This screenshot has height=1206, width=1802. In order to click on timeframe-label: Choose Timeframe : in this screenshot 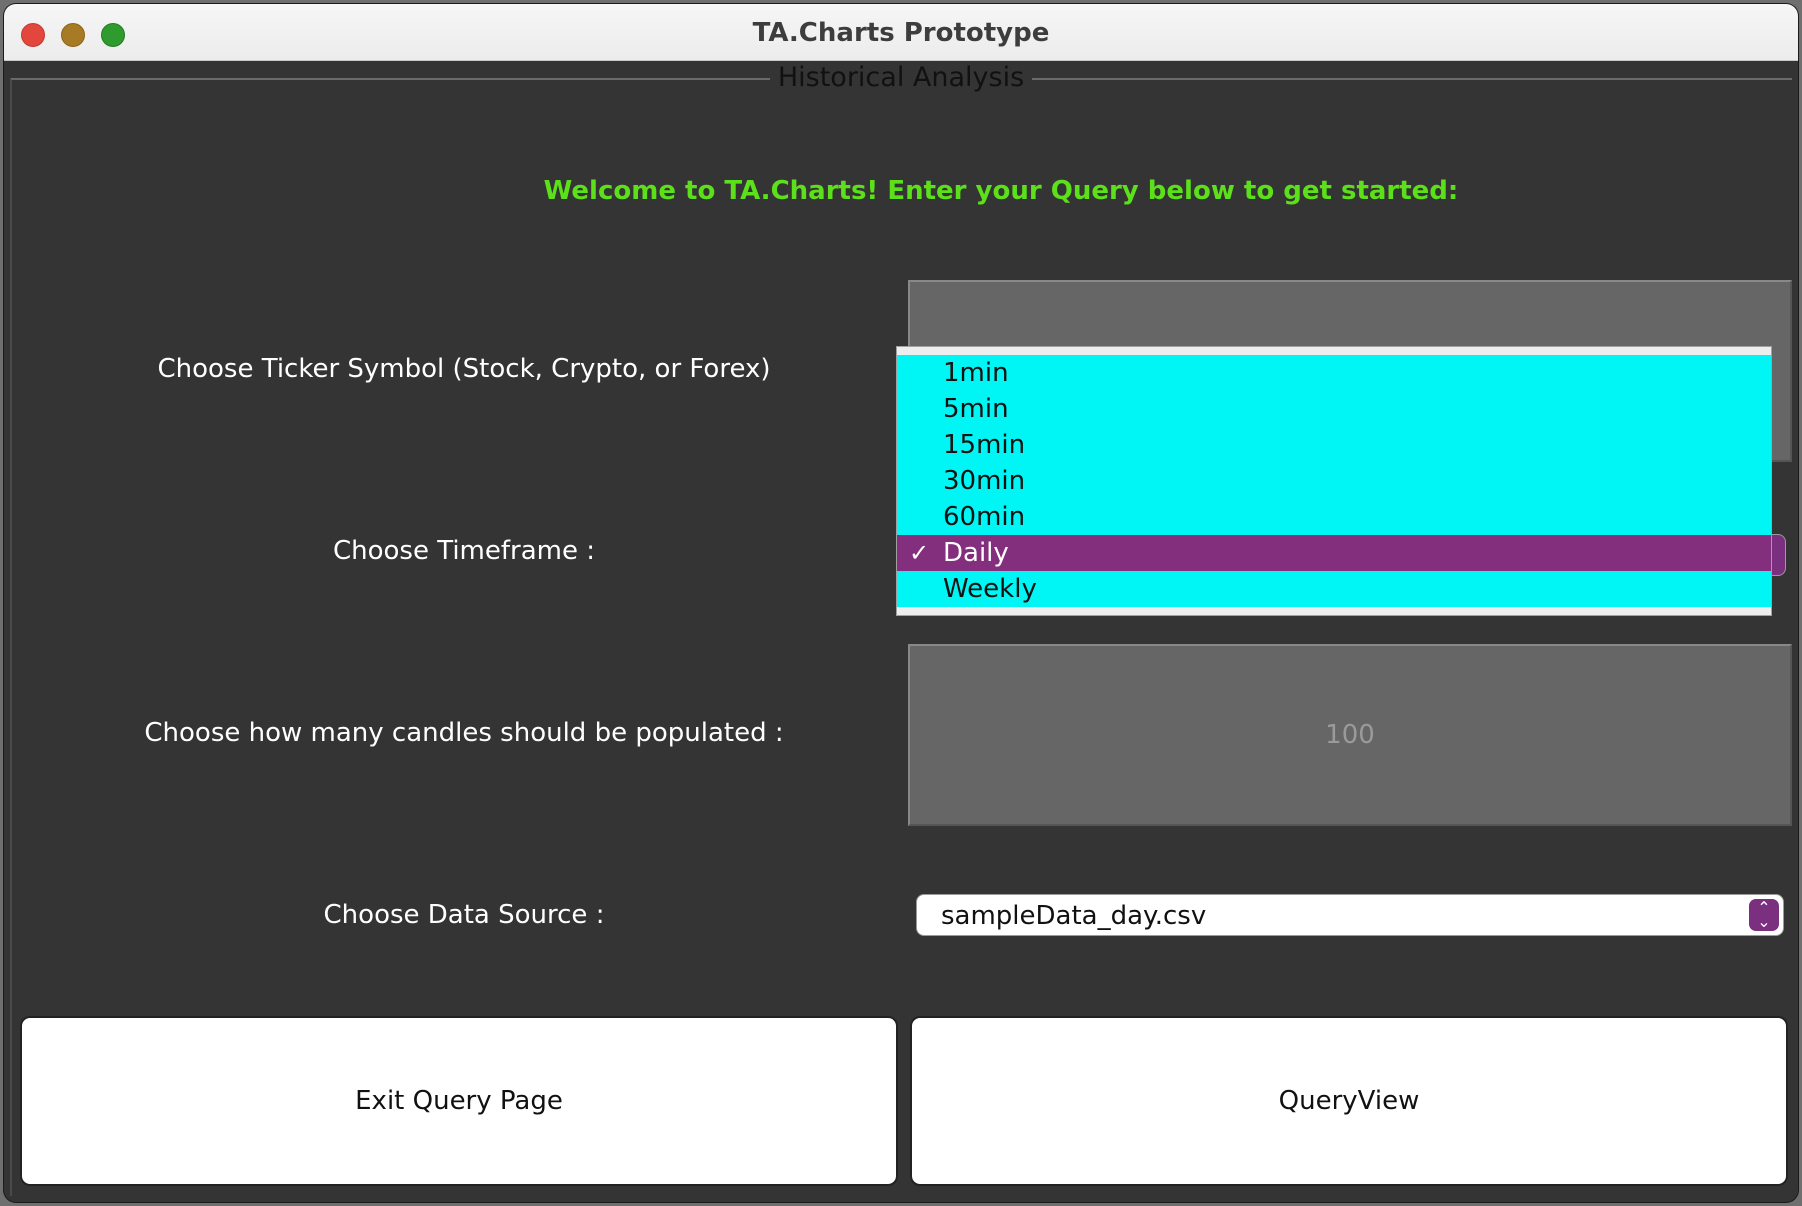, I will do `click(463, 551)`.